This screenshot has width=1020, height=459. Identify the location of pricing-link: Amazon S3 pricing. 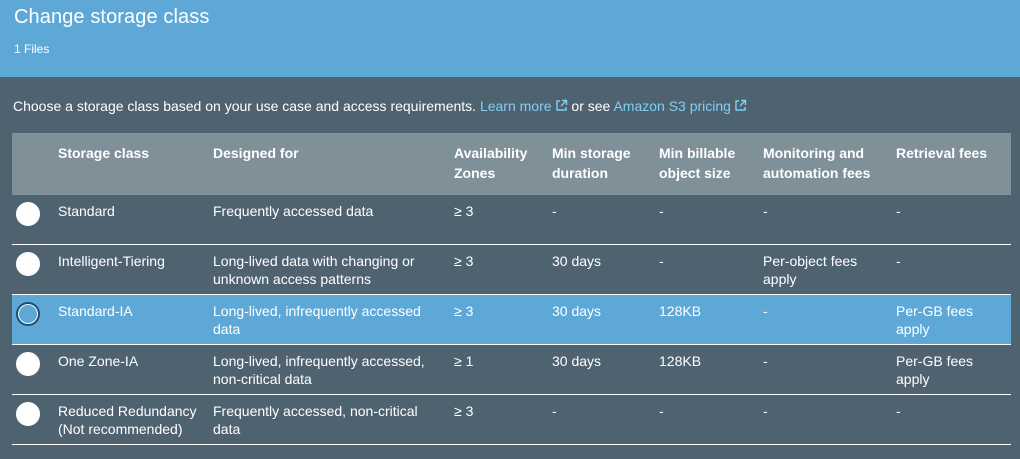
(680, 106).